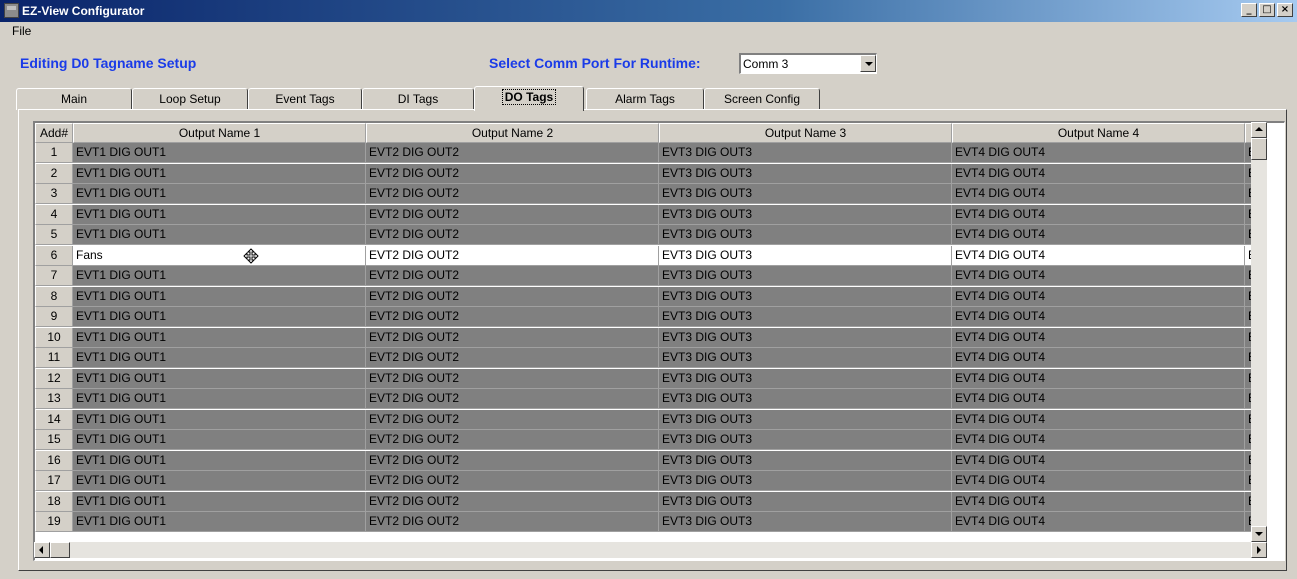 The height and width of the screenshot is (579, 1297). Describe the element at coordinates (305, 99) in the screenshot. I see `tab-event-tags: Event Tags` at that location.